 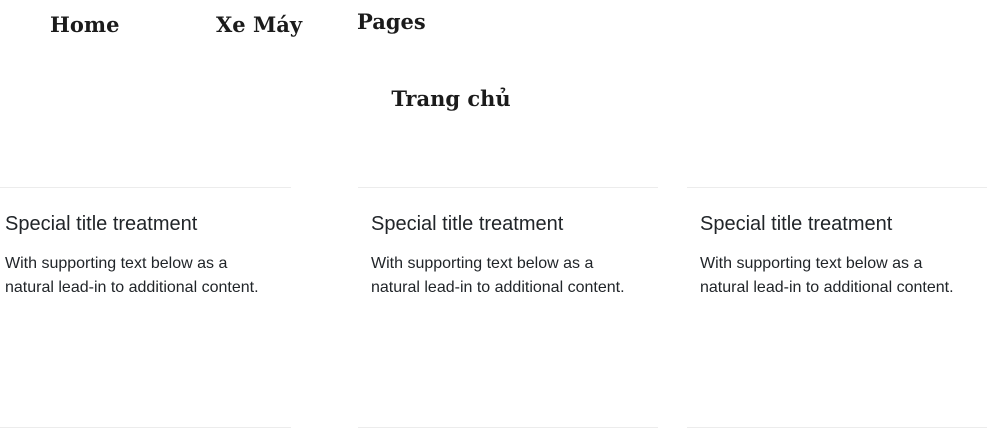 What do you see at coordinates (391, 21) in the screenshot?
I see `nav-link-pages: Pages` at bounding box center [391, 21].